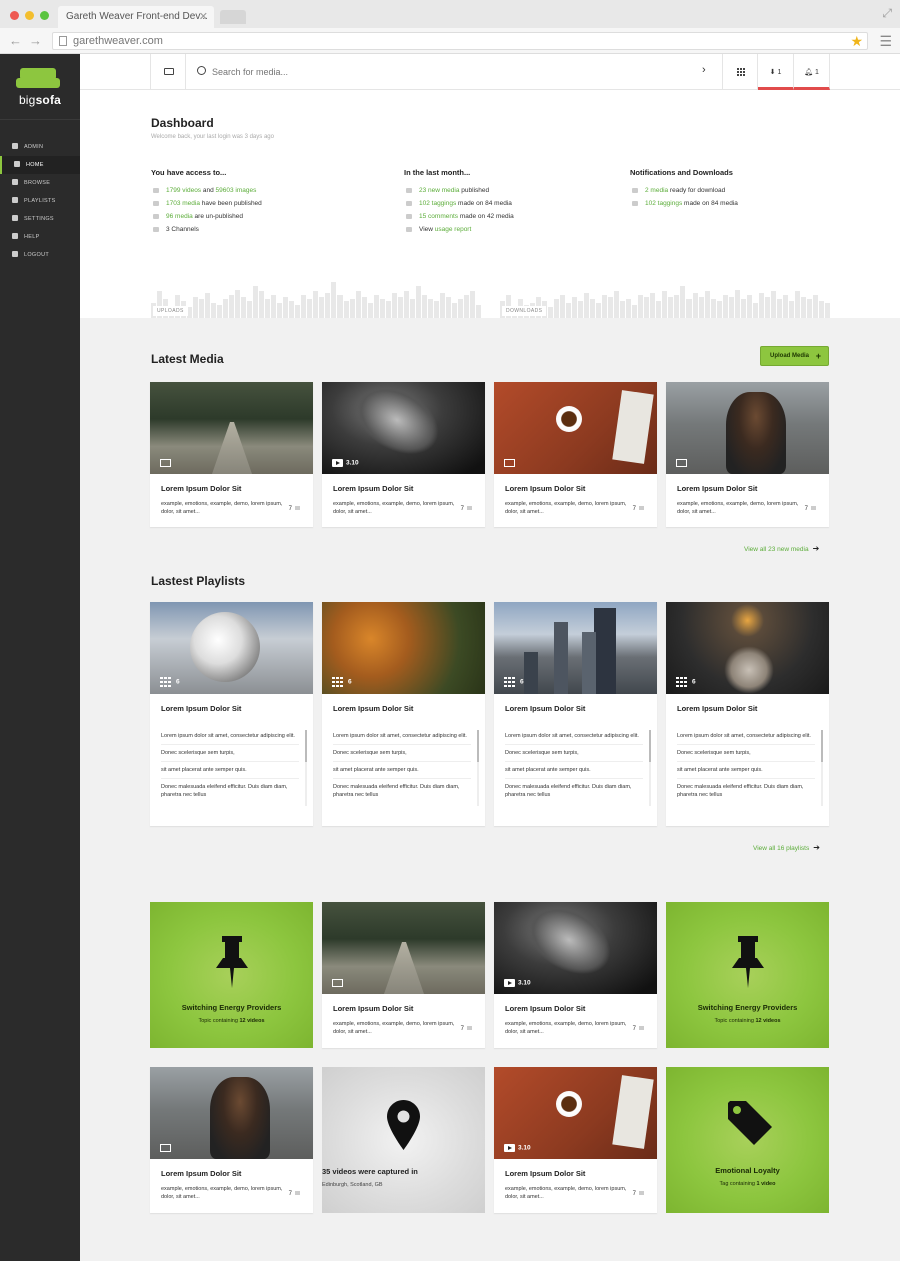 Image resolution: width=900 pixels, height=1261 pixels. What do you see at coordinates (704, 70) in the screenshot?
I see `search-submit-chevron-icon: ›` at bounding box center [704, 70].